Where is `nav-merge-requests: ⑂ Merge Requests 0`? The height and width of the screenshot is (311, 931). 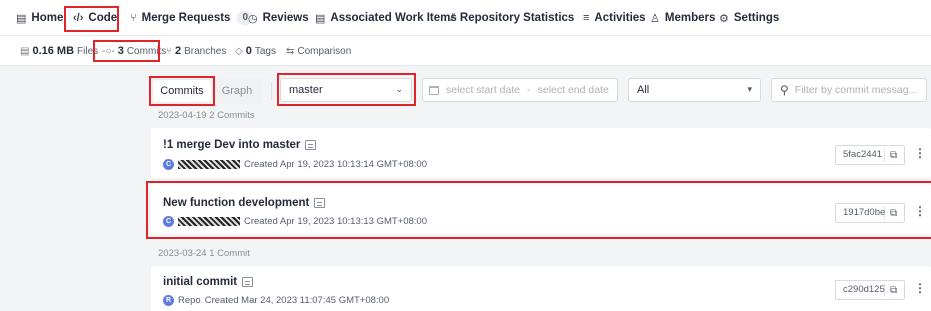 nav-merge-requests: ⑂ Merge Requests 0 is located at coordinates (192, 18).